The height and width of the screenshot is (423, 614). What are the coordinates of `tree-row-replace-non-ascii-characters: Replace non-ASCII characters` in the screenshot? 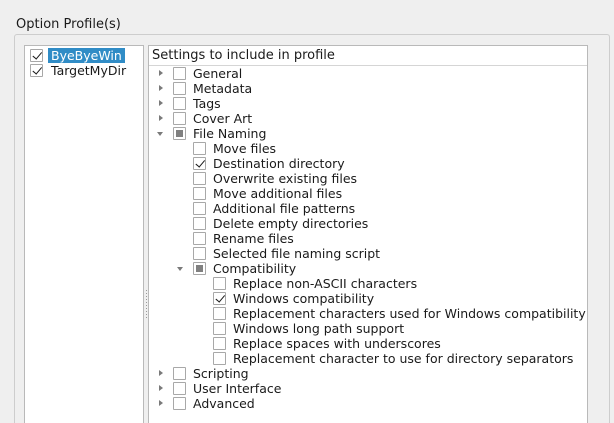 It's located at (368, 283).